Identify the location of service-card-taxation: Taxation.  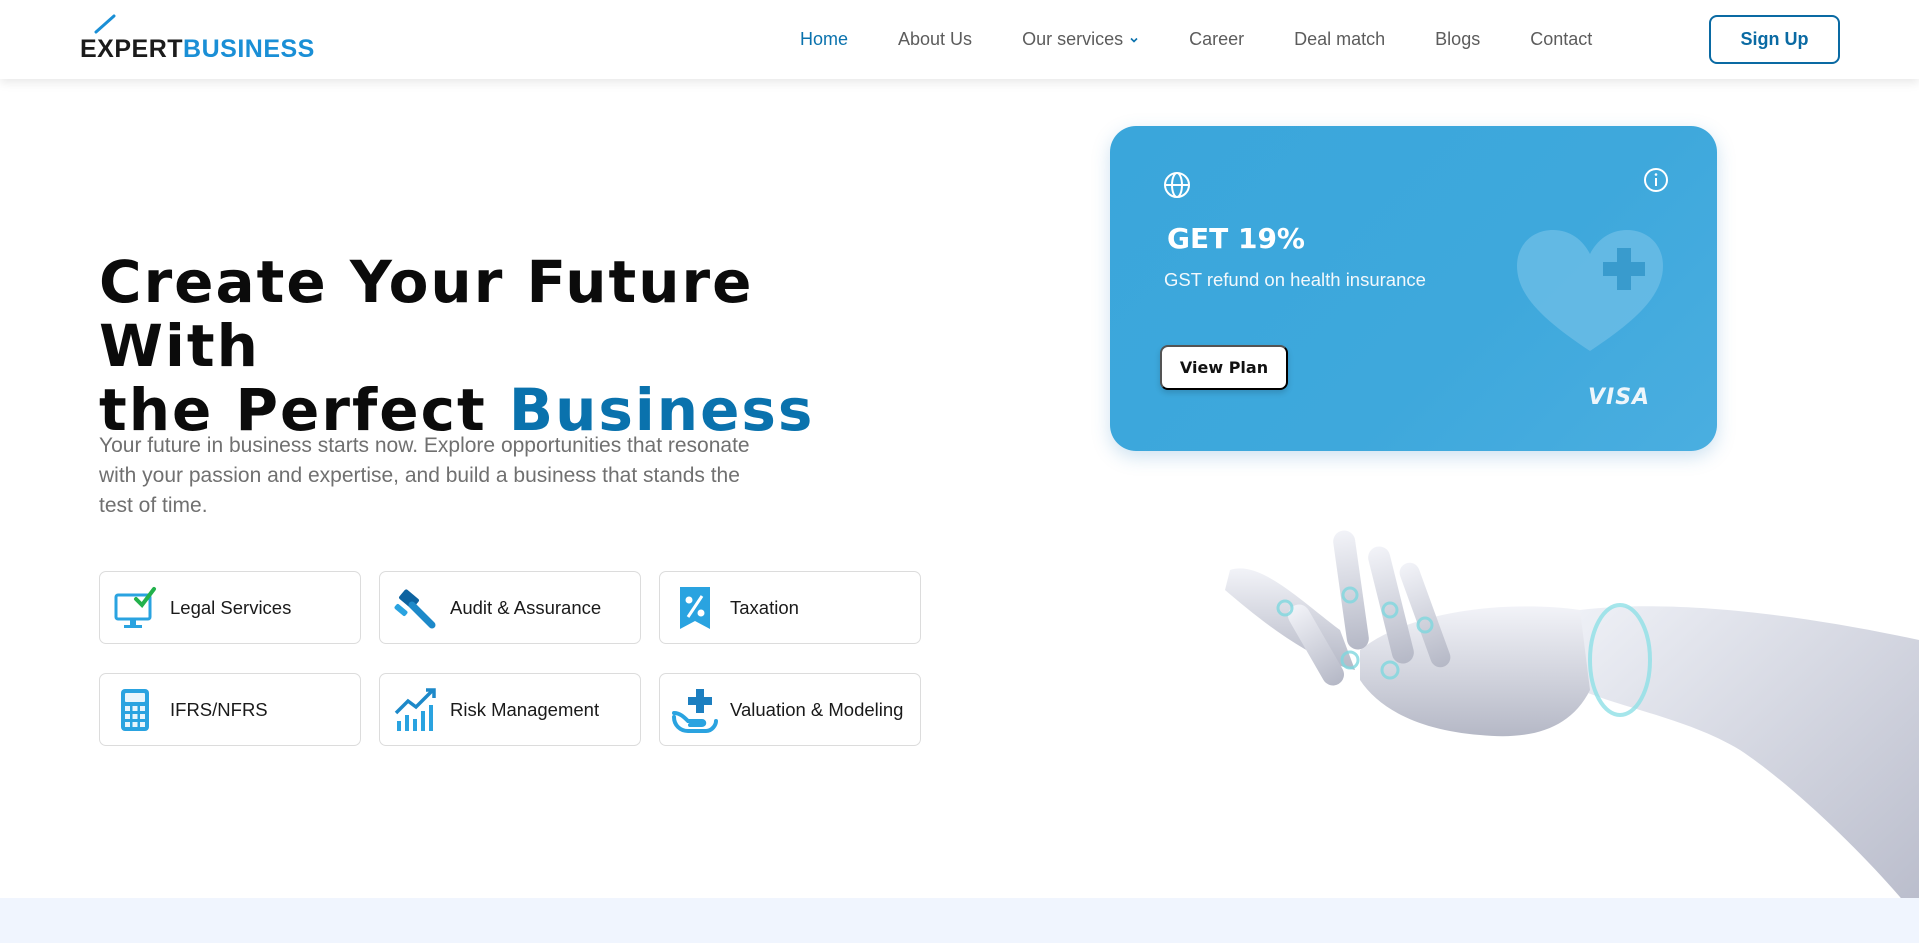
(790, 607).